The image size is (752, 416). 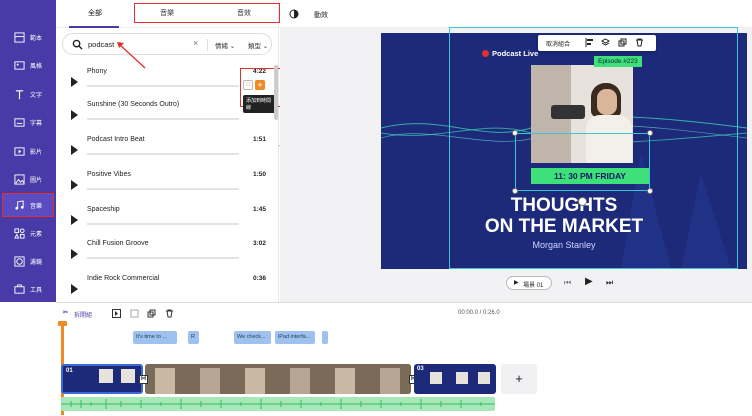 I want to click on sidebar-item-label: 風格, so click(x=35, y=66).